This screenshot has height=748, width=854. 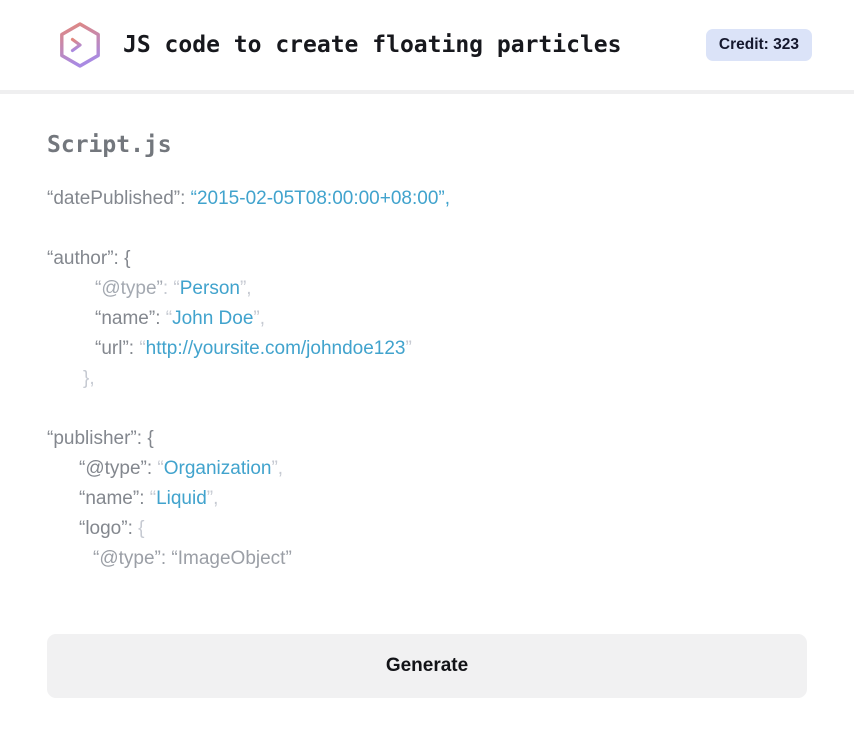 I want to click on button-row: Generate, so click(x=427, y=666).